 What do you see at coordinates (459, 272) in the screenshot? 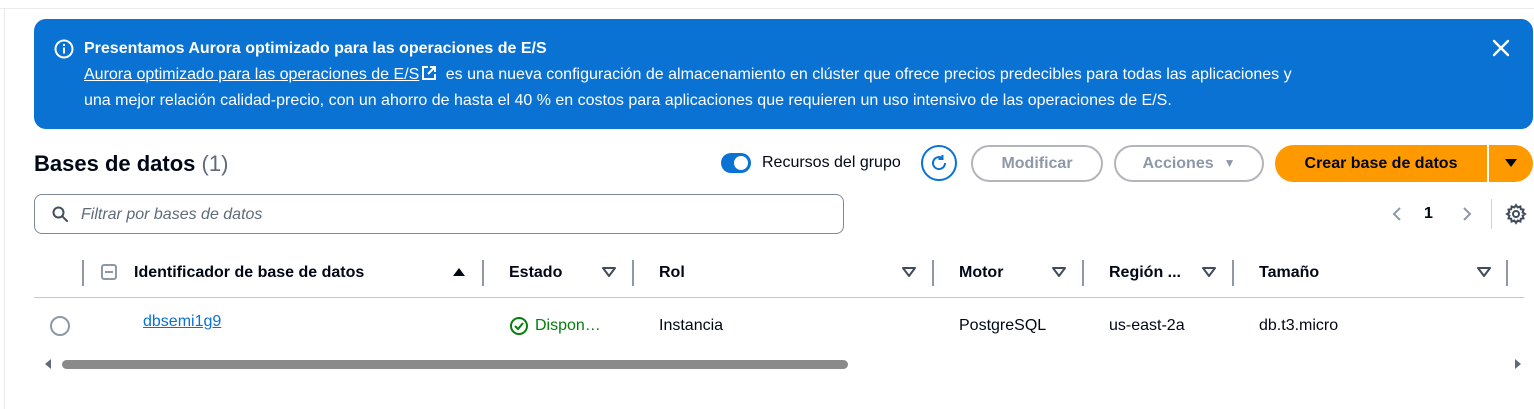
I see `sort-ascending-icon` at bounding box center [459, 272].